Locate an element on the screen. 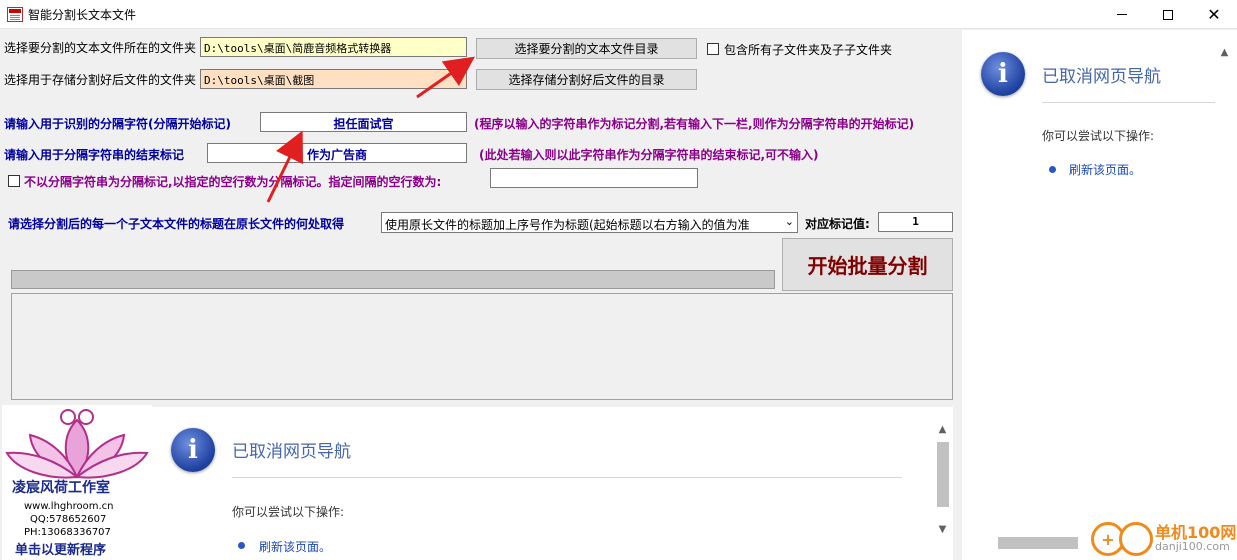 The width and height of the screenshot is (1237, 560). target-folder-label: 选择用于存储分割好后文件的文件夹 is located at coordinates (100, 80).